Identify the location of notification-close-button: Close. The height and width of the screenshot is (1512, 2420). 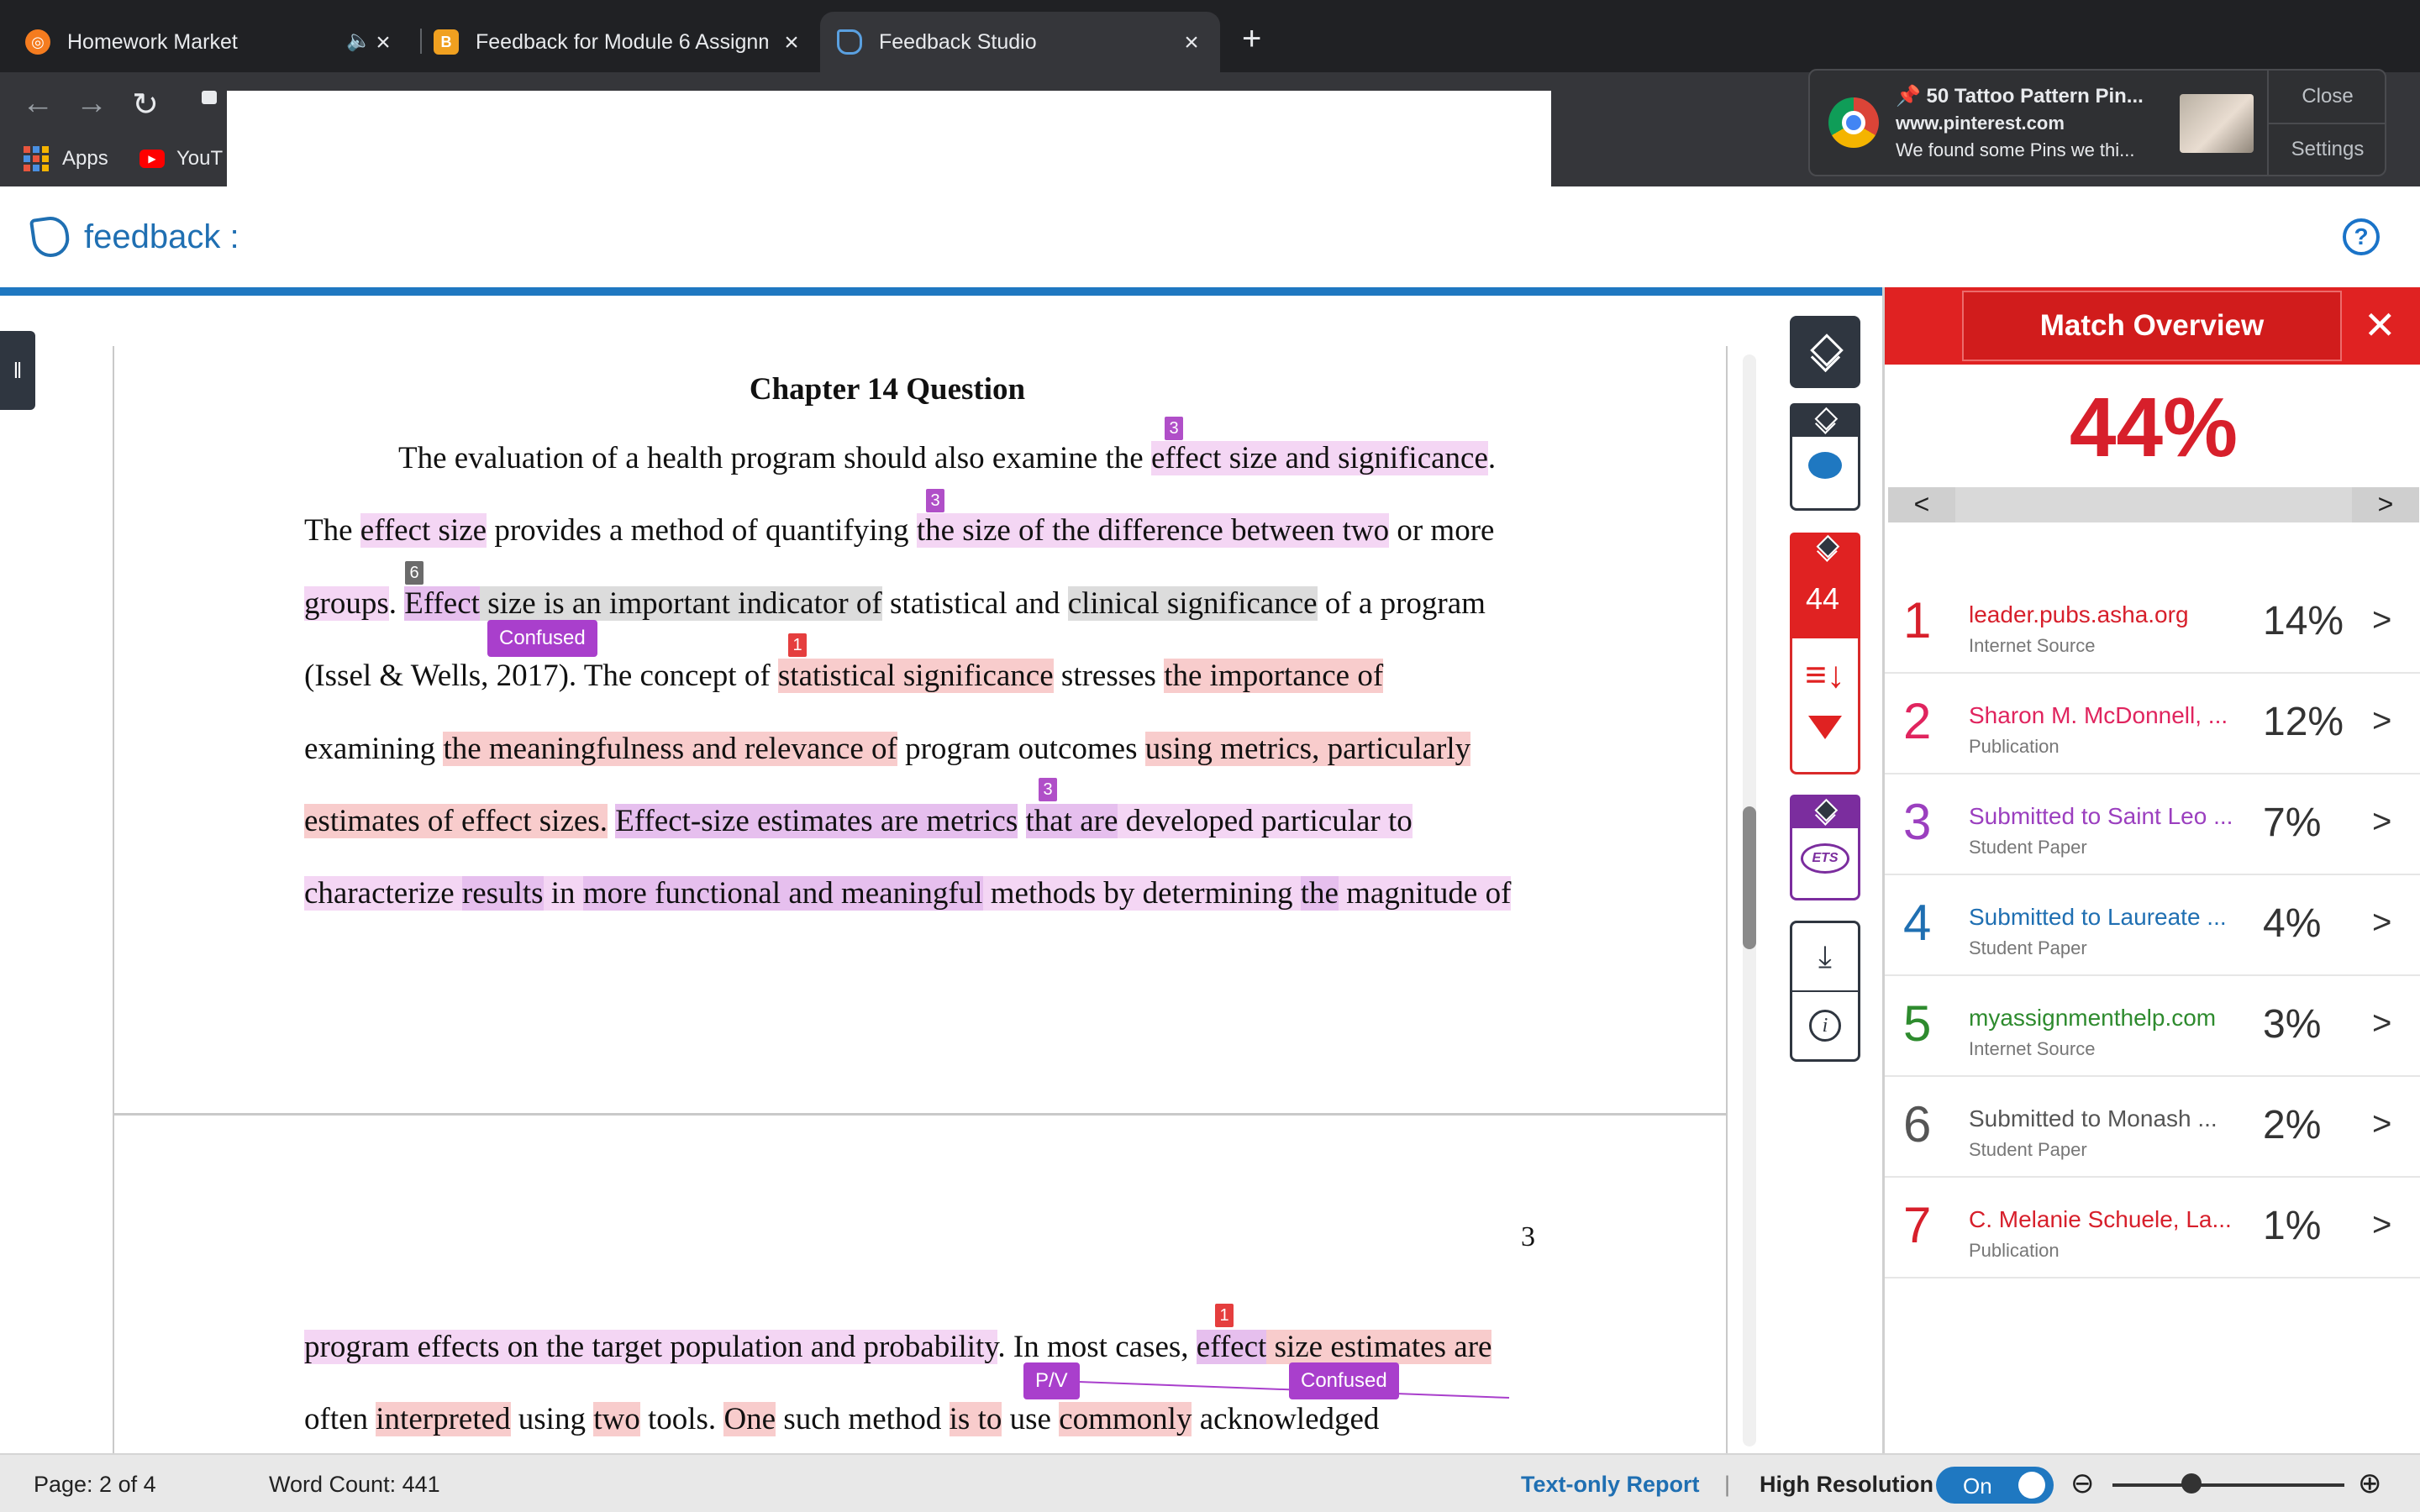
(2328, 97).